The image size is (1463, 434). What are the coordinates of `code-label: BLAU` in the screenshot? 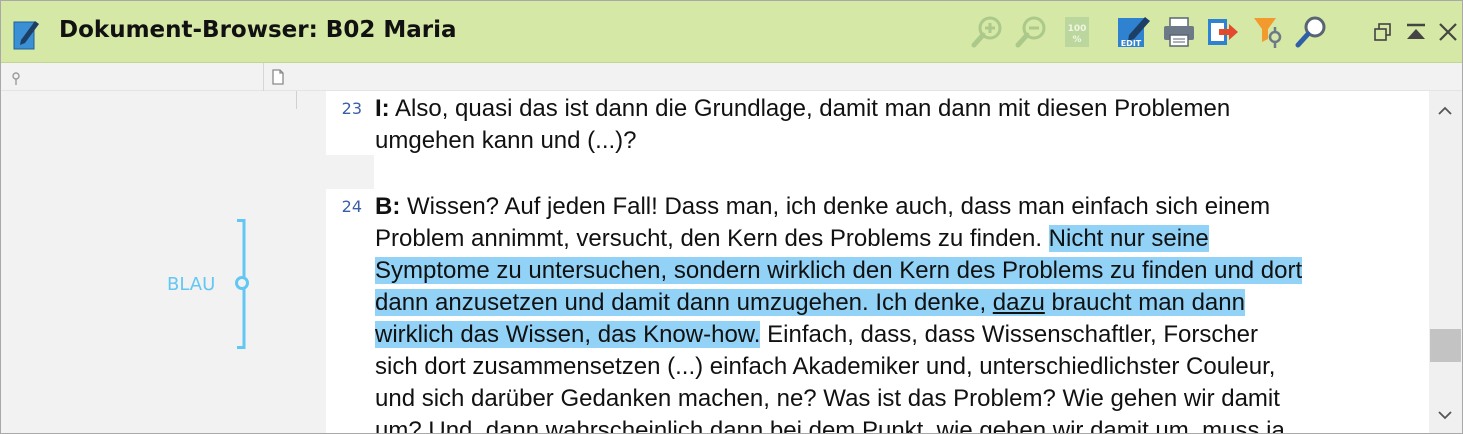 It's located at (191, 284).